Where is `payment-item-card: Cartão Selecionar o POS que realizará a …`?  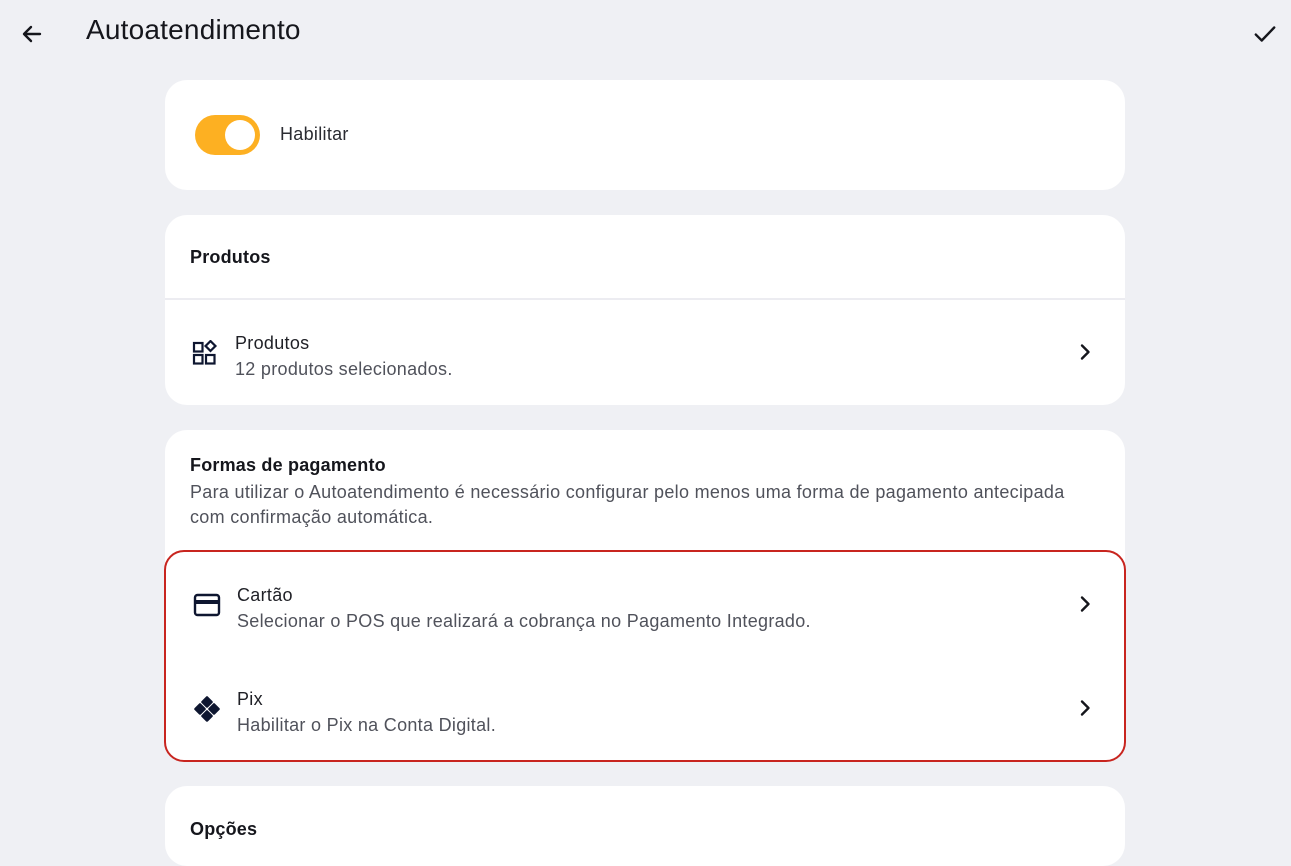 payment-item-card: Cartão Selecionar o POS que realizará a … is located at coordinates (645, 604).